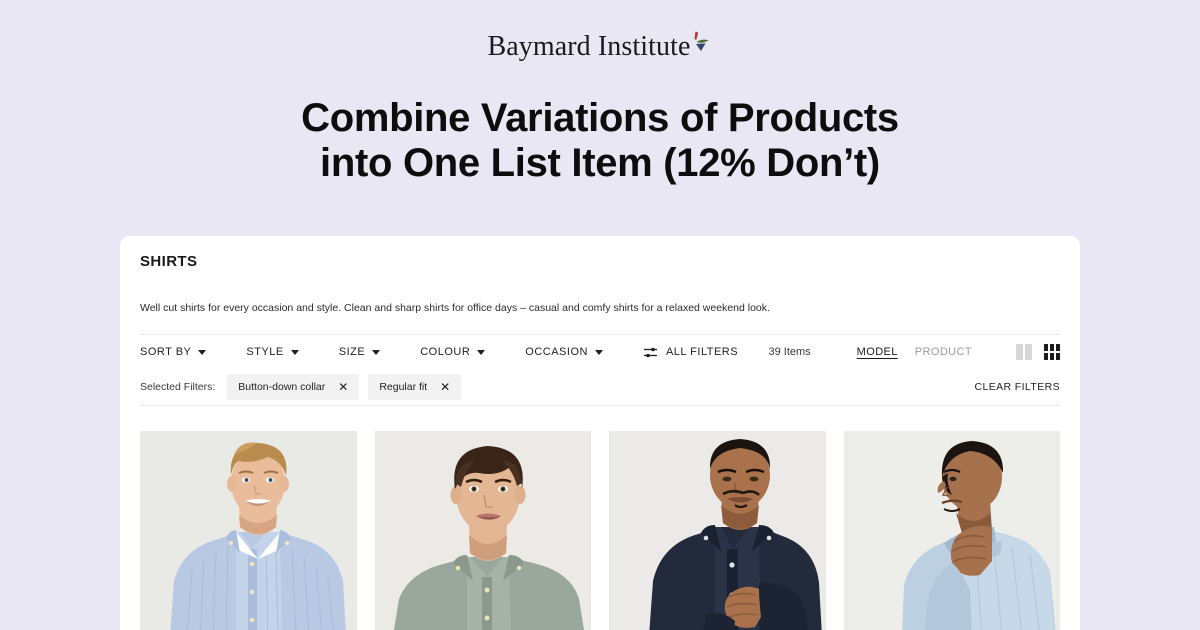 The width and height of the screenshot is (1200, 630). What do you see at coordinates (877, 352) in the screenshot?
I see `view-mode-model: MODEL` at bounding box center [877, 352].